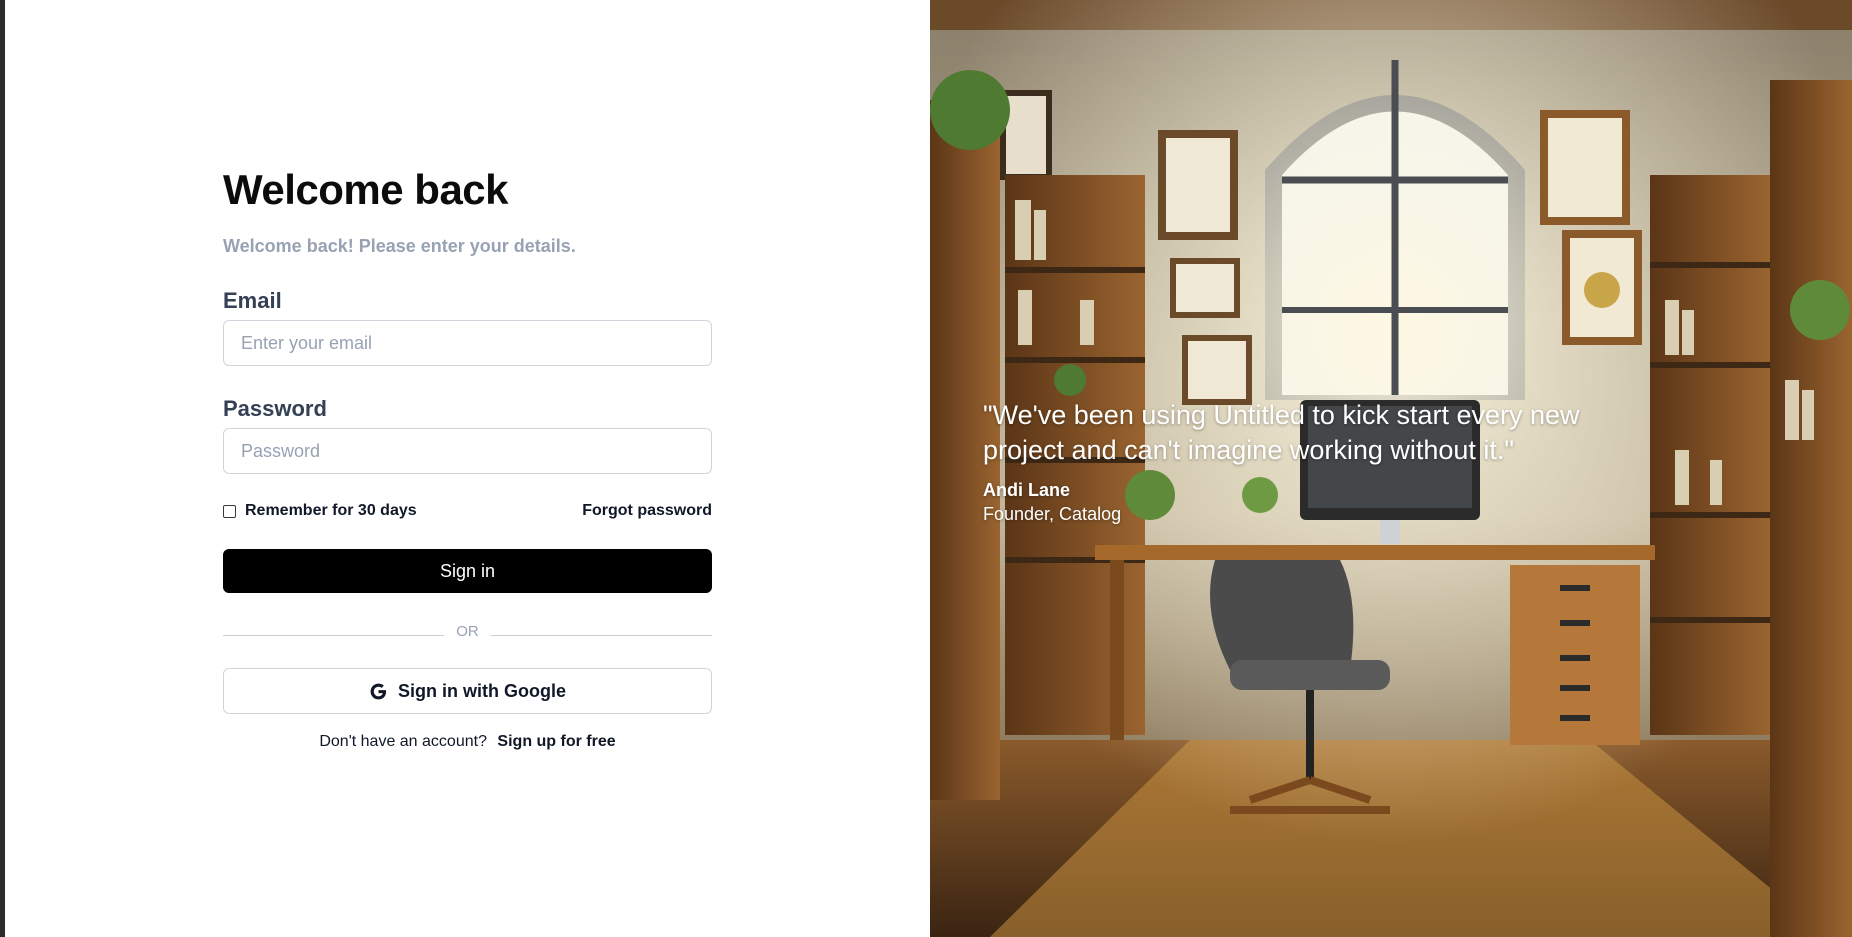  What do you see at coordinates (399, 246) in the screenshot?
I see `page-subtitle: Welcome back! Please enter your details.` at bounding box center [399, 246].